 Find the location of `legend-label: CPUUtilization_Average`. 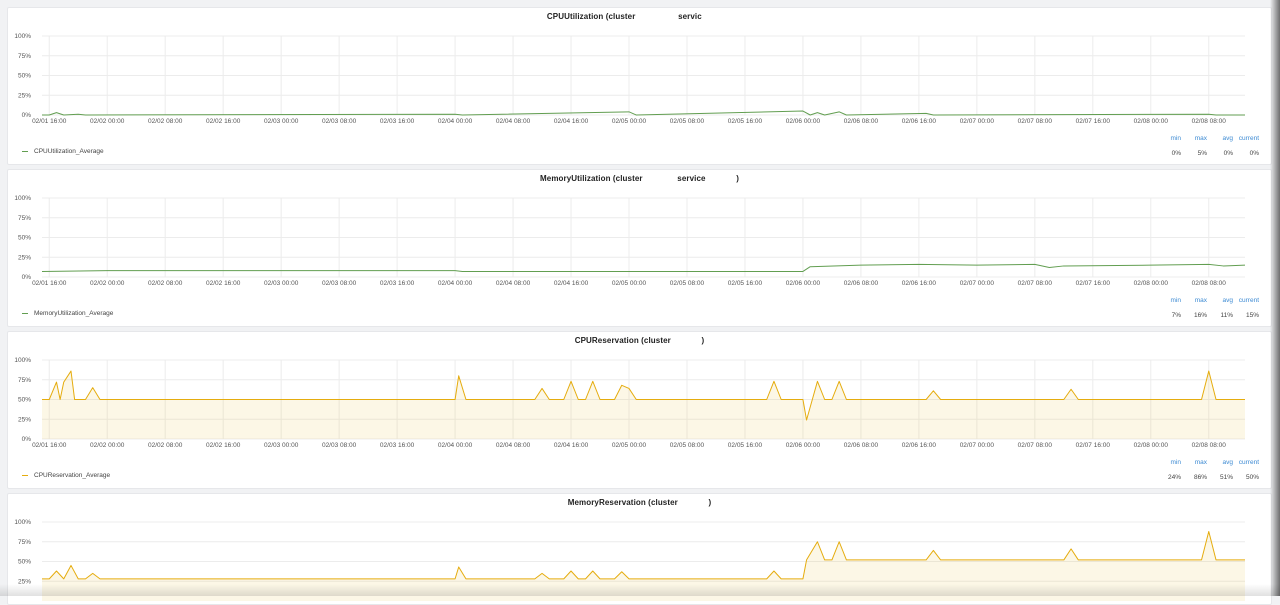

legend-label: CPUUtilization_Average is located at coordinates (69, 151).